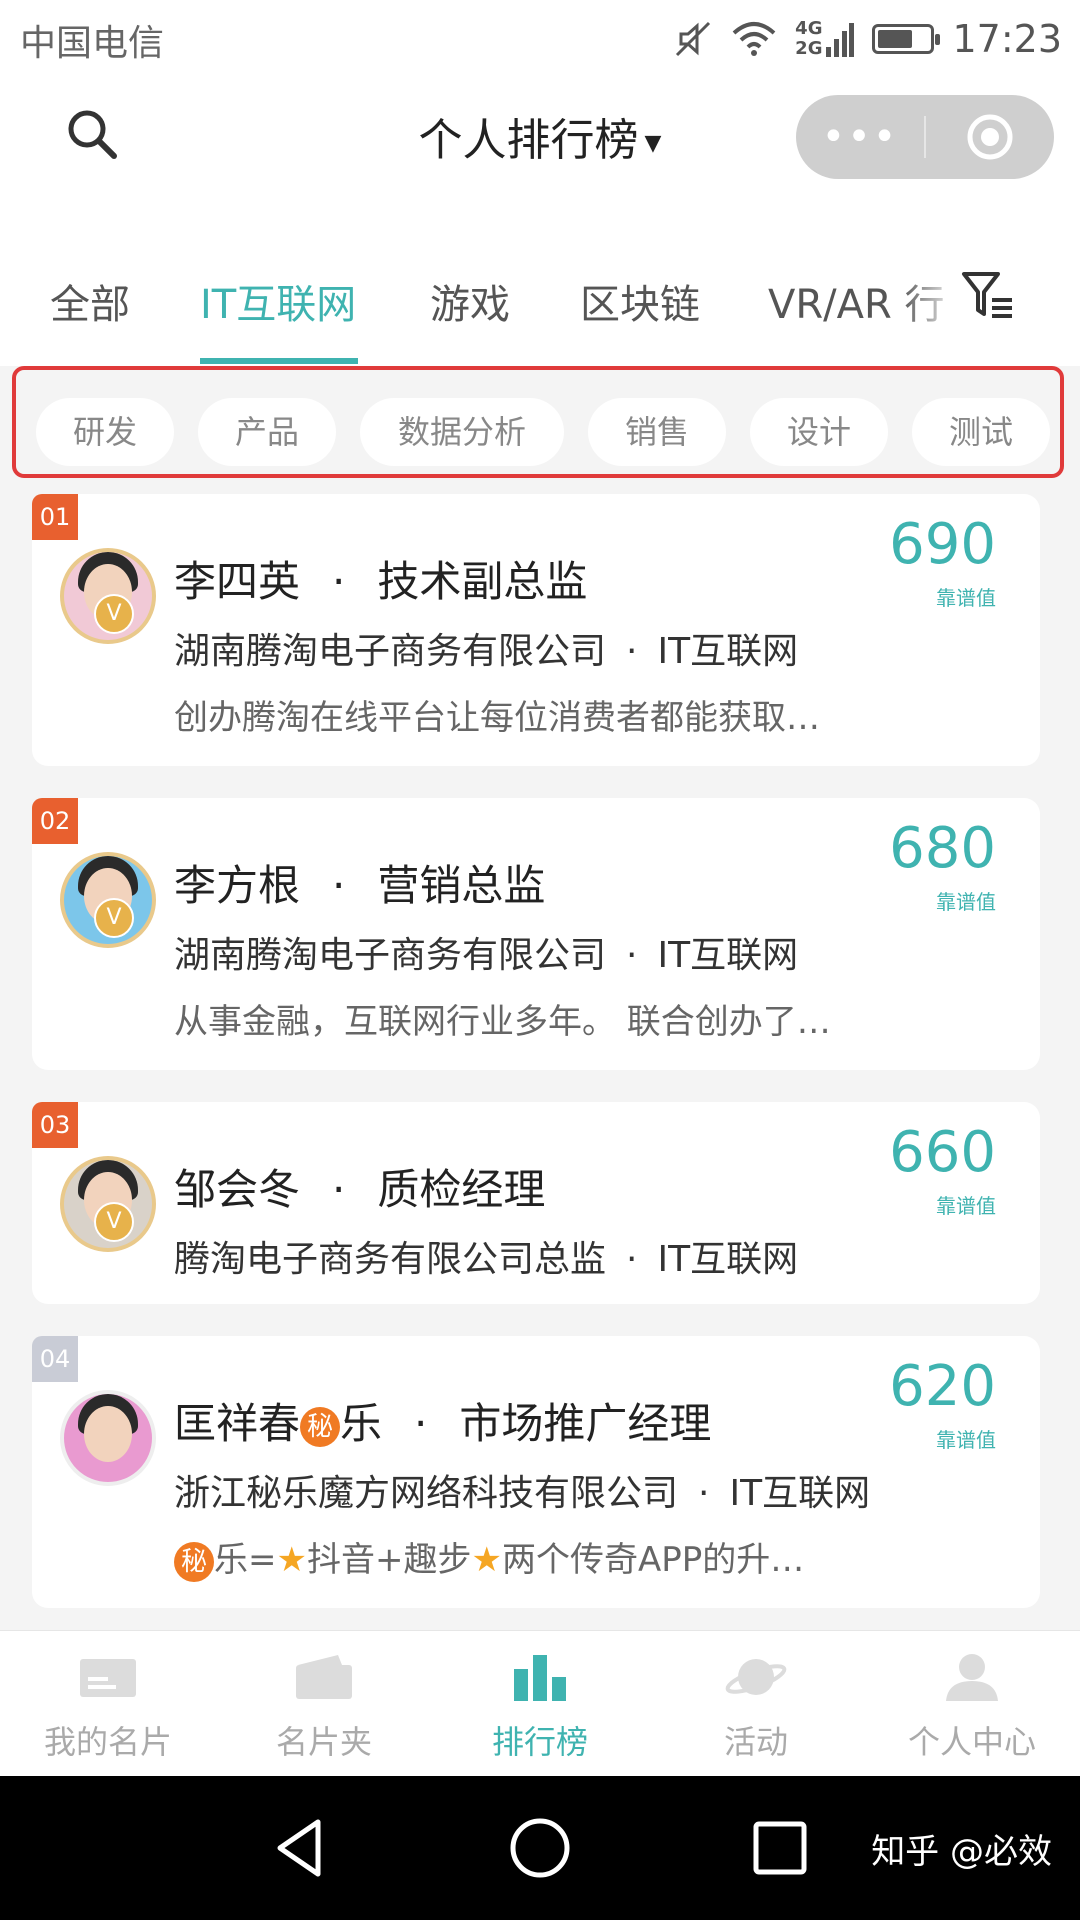 Image resolution: width=1080 pixels, height=1920 pixels. What do you see at coordinates (462, 432) in the screenshot?
I see `chip-data-analysis: 数据分析` at bounding box center [462, 432].